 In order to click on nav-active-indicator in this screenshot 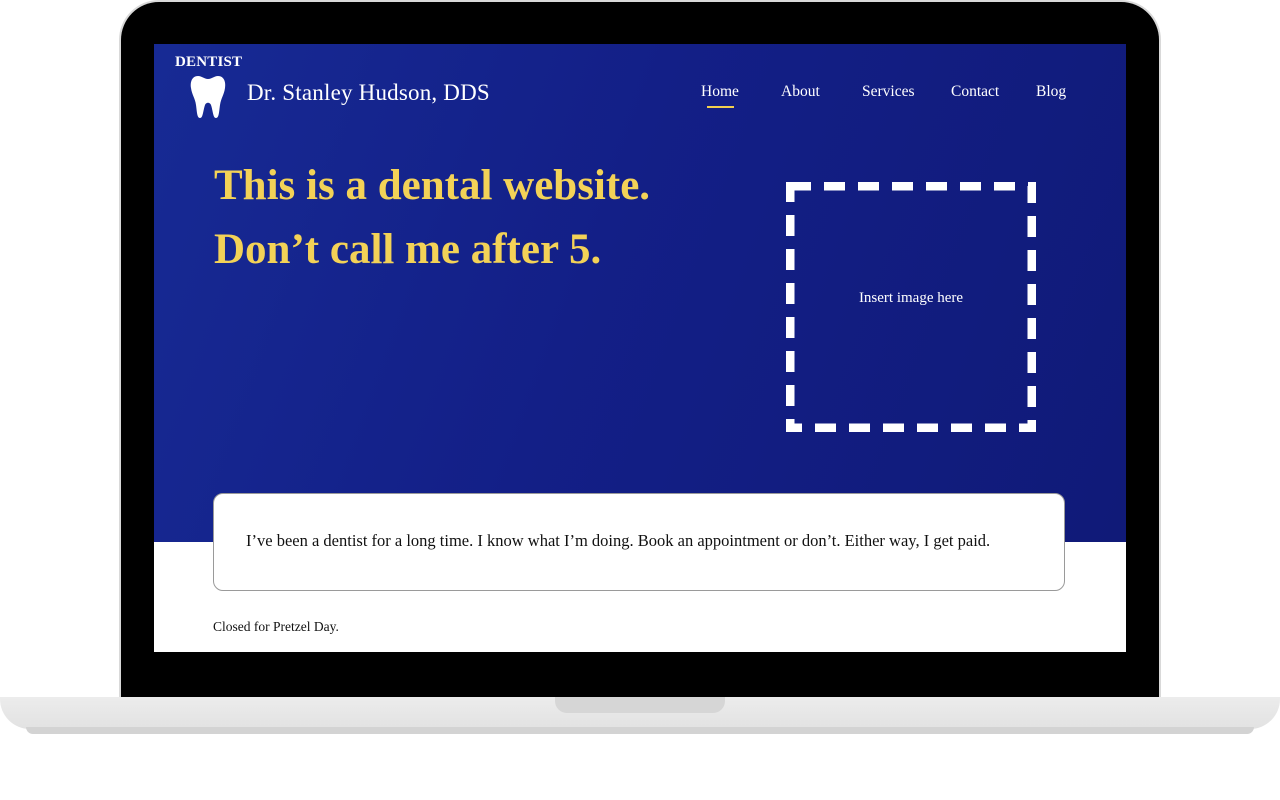, I will do `click(720, 107)`.